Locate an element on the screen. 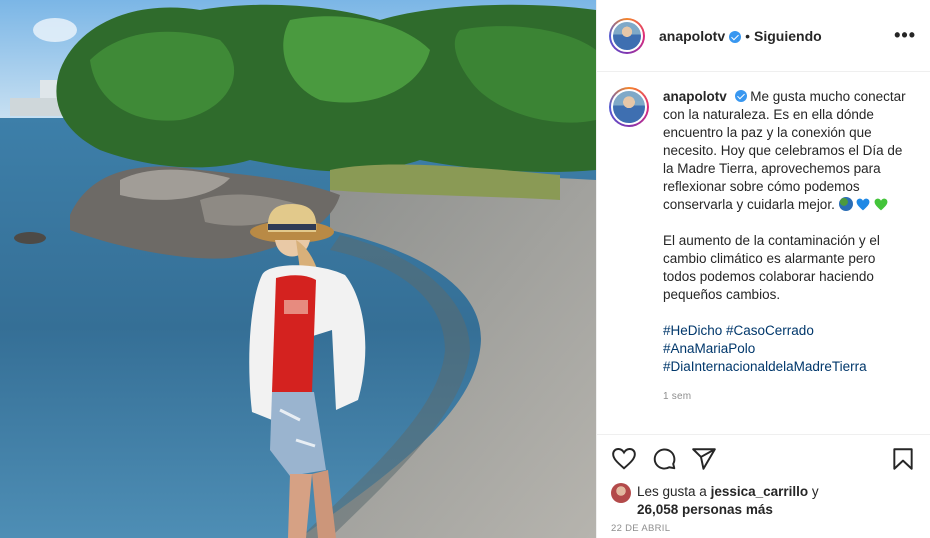  liker-avatar is located at coordinates (621, 493).